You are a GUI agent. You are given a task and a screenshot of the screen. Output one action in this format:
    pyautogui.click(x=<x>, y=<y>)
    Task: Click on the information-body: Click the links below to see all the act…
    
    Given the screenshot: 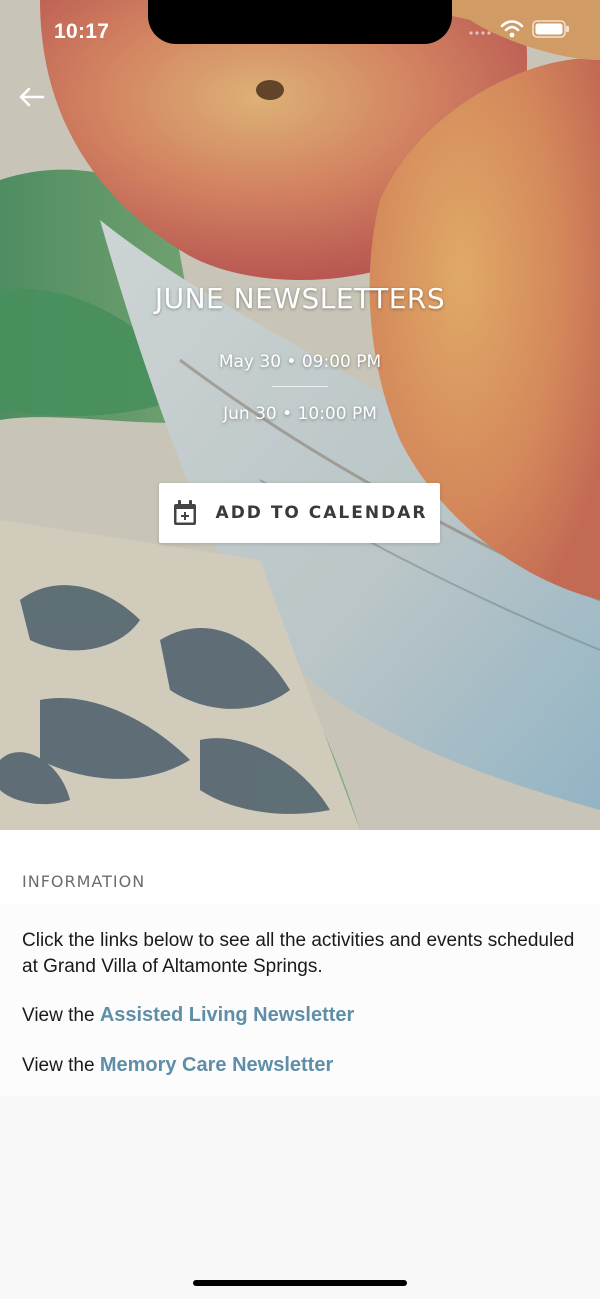 What is the action you would take?
    pyautogui.click(x=300, y=1000)
    